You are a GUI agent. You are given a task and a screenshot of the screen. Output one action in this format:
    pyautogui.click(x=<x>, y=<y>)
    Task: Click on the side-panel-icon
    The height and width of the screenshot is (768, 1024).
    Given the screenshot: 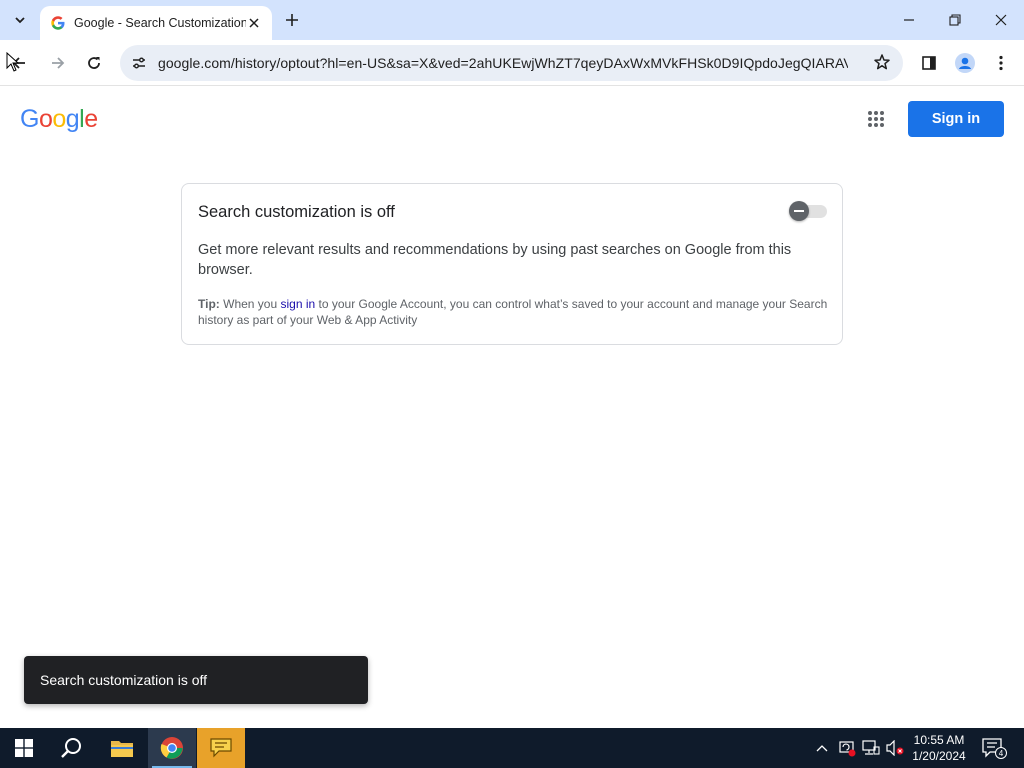 What is the action you would take?
    pyautogui.click(x=929, y=63)
    